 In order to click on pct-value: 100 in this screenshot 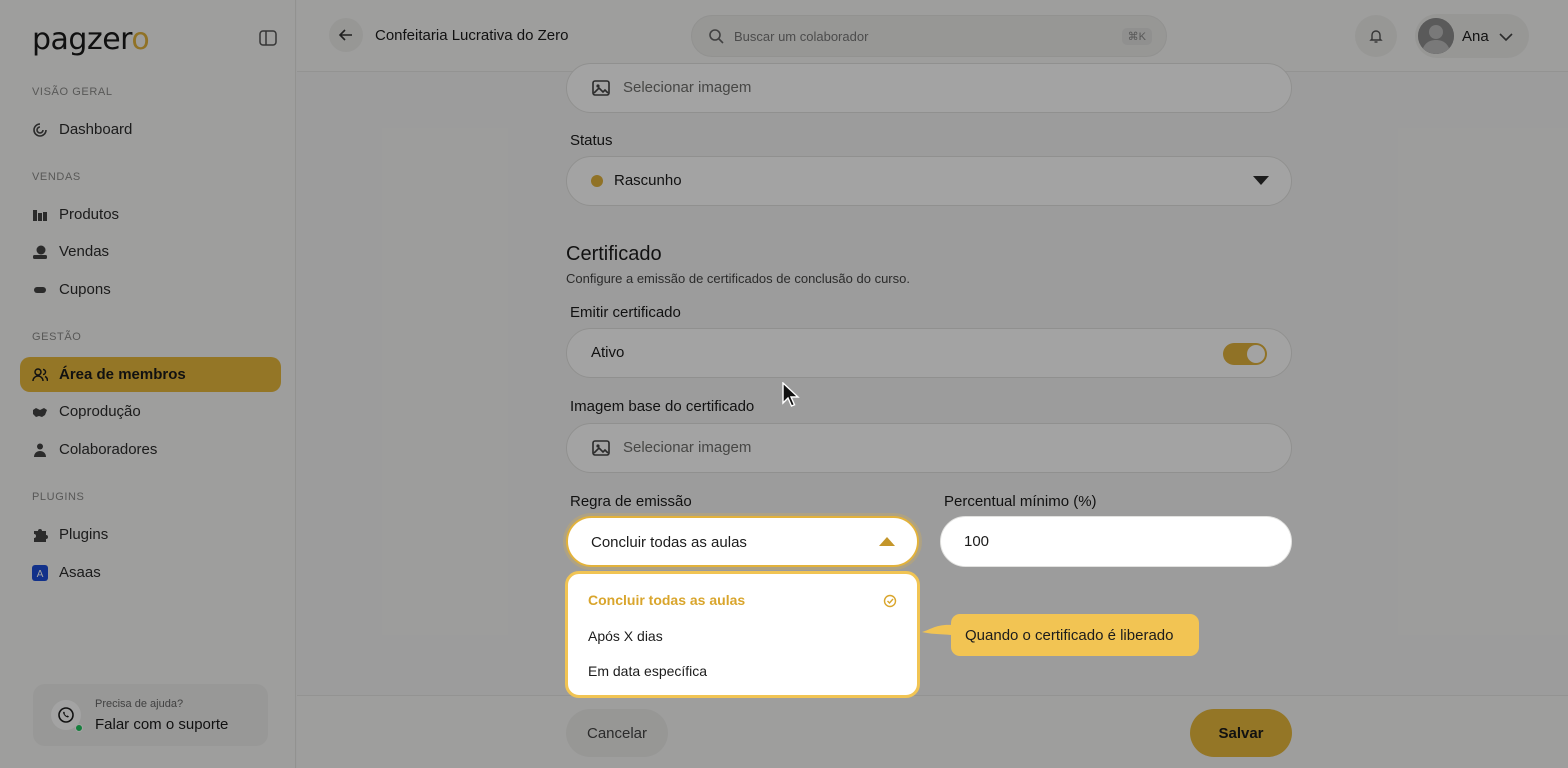, I will do `click(977, 541)`.